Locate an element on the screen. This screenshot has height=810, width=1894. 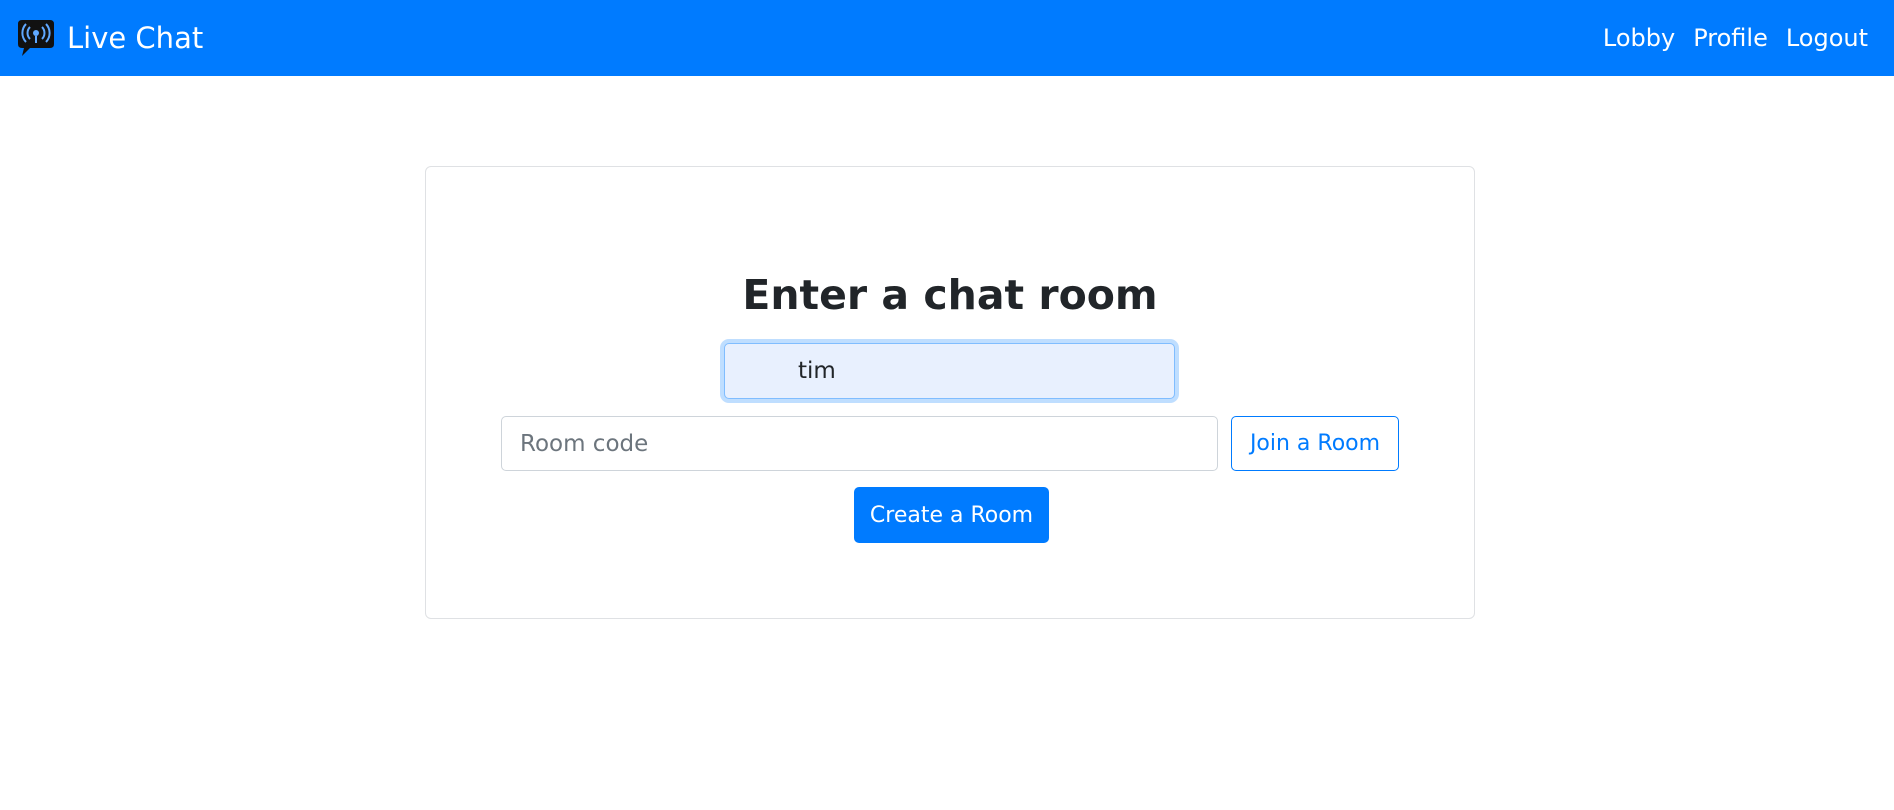
navbar: Live Chat Lobby Profile Logout is located at coordinates (947, 38).